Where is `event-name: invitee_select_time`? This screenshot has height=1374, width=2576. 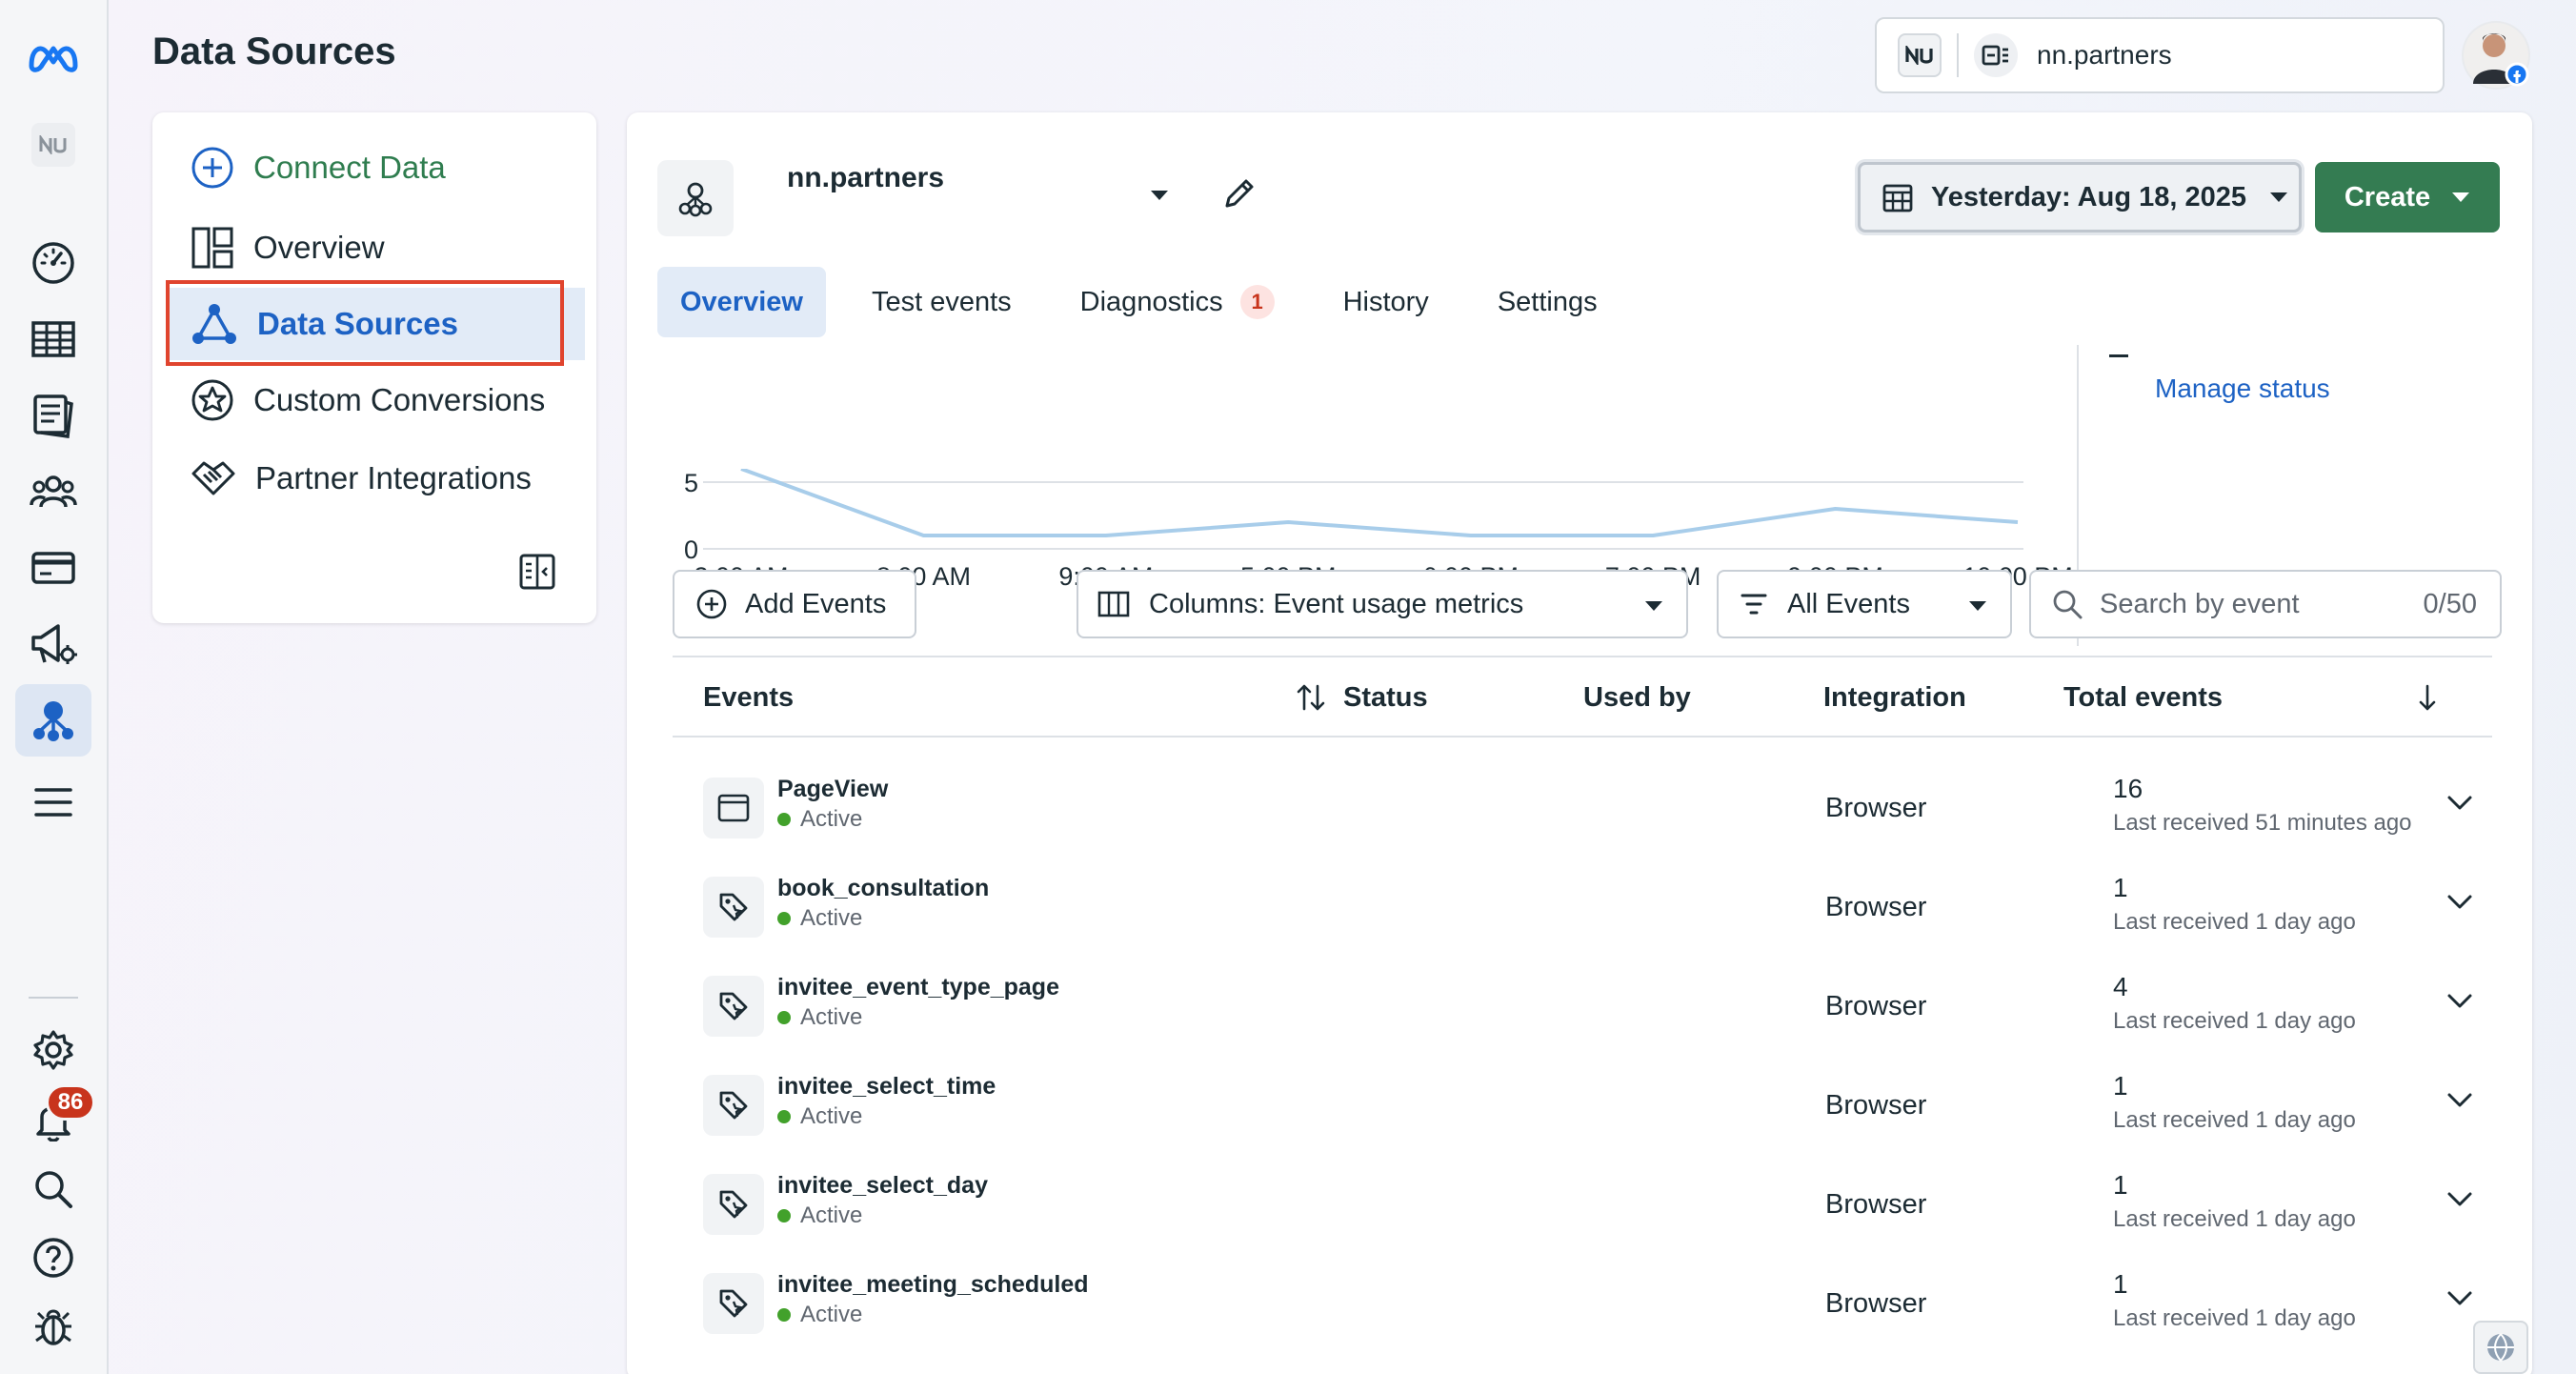
event-name: invitee_select_time is located at coordinates (887, 1086).